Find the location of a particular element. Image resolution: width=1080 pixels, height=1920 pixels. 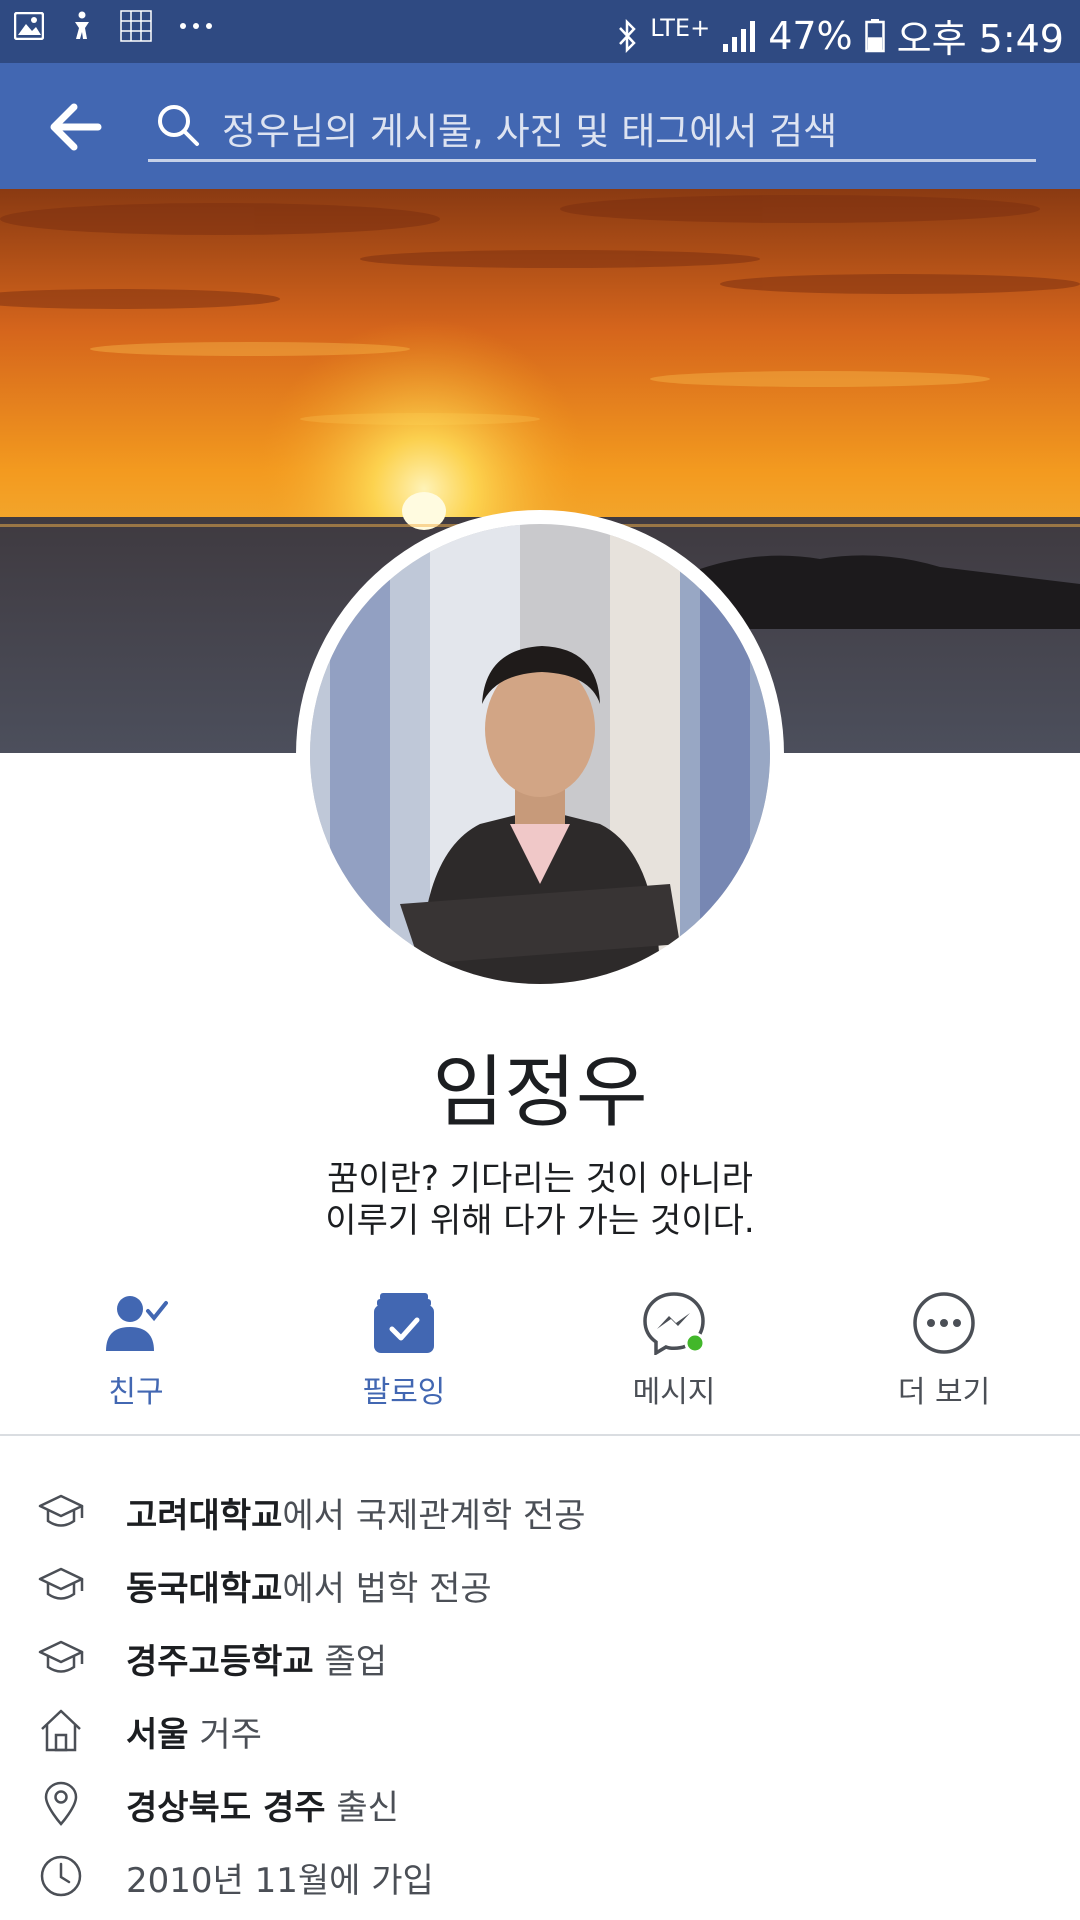

friends-check-icon is located at coordinates (137, 1323).